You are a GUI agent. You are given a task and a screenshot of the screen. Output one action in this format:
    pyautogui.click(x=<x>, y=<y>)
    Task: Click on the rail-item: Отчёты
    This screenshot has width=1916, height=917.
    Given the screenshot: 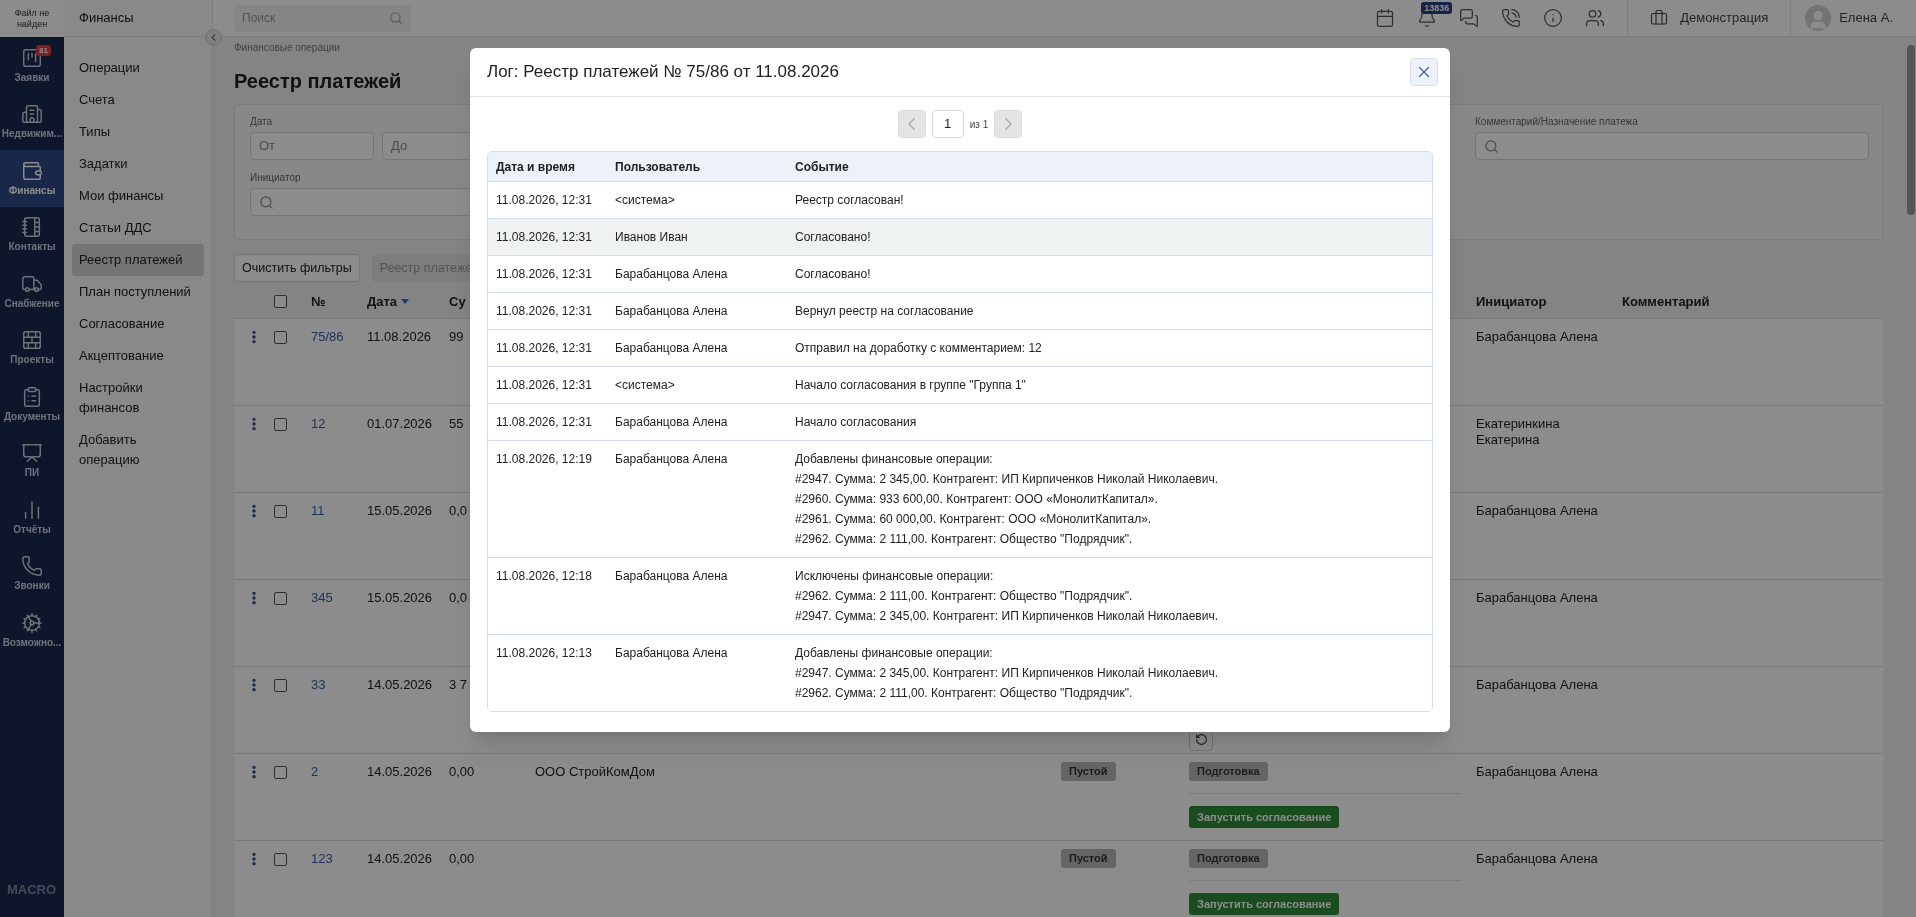 What is the action you would take?
    pyautogui.click(x=32, y=517)
    